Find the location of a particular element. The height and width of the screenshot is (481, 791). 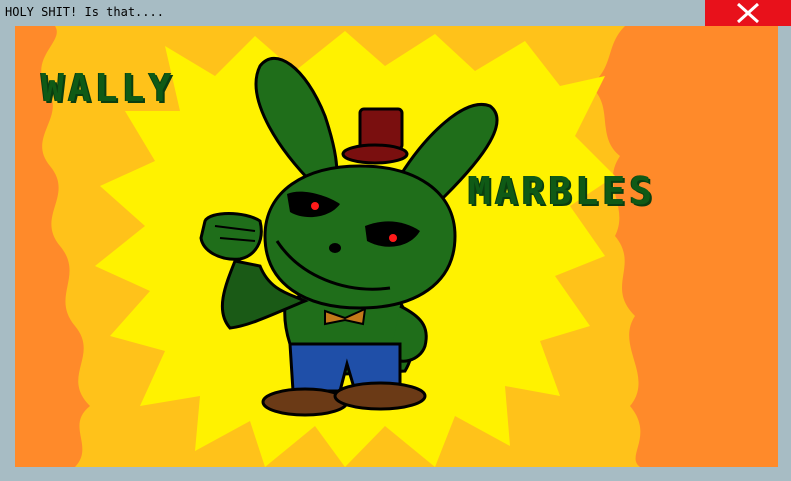

nose is located at coordinates (335, 248).